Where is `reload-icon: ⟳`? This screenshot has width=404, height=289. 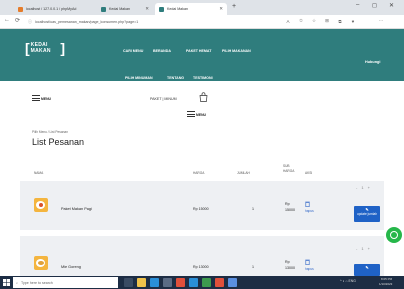
reload-icon: ⟳ is located at coordinates (17, 20).